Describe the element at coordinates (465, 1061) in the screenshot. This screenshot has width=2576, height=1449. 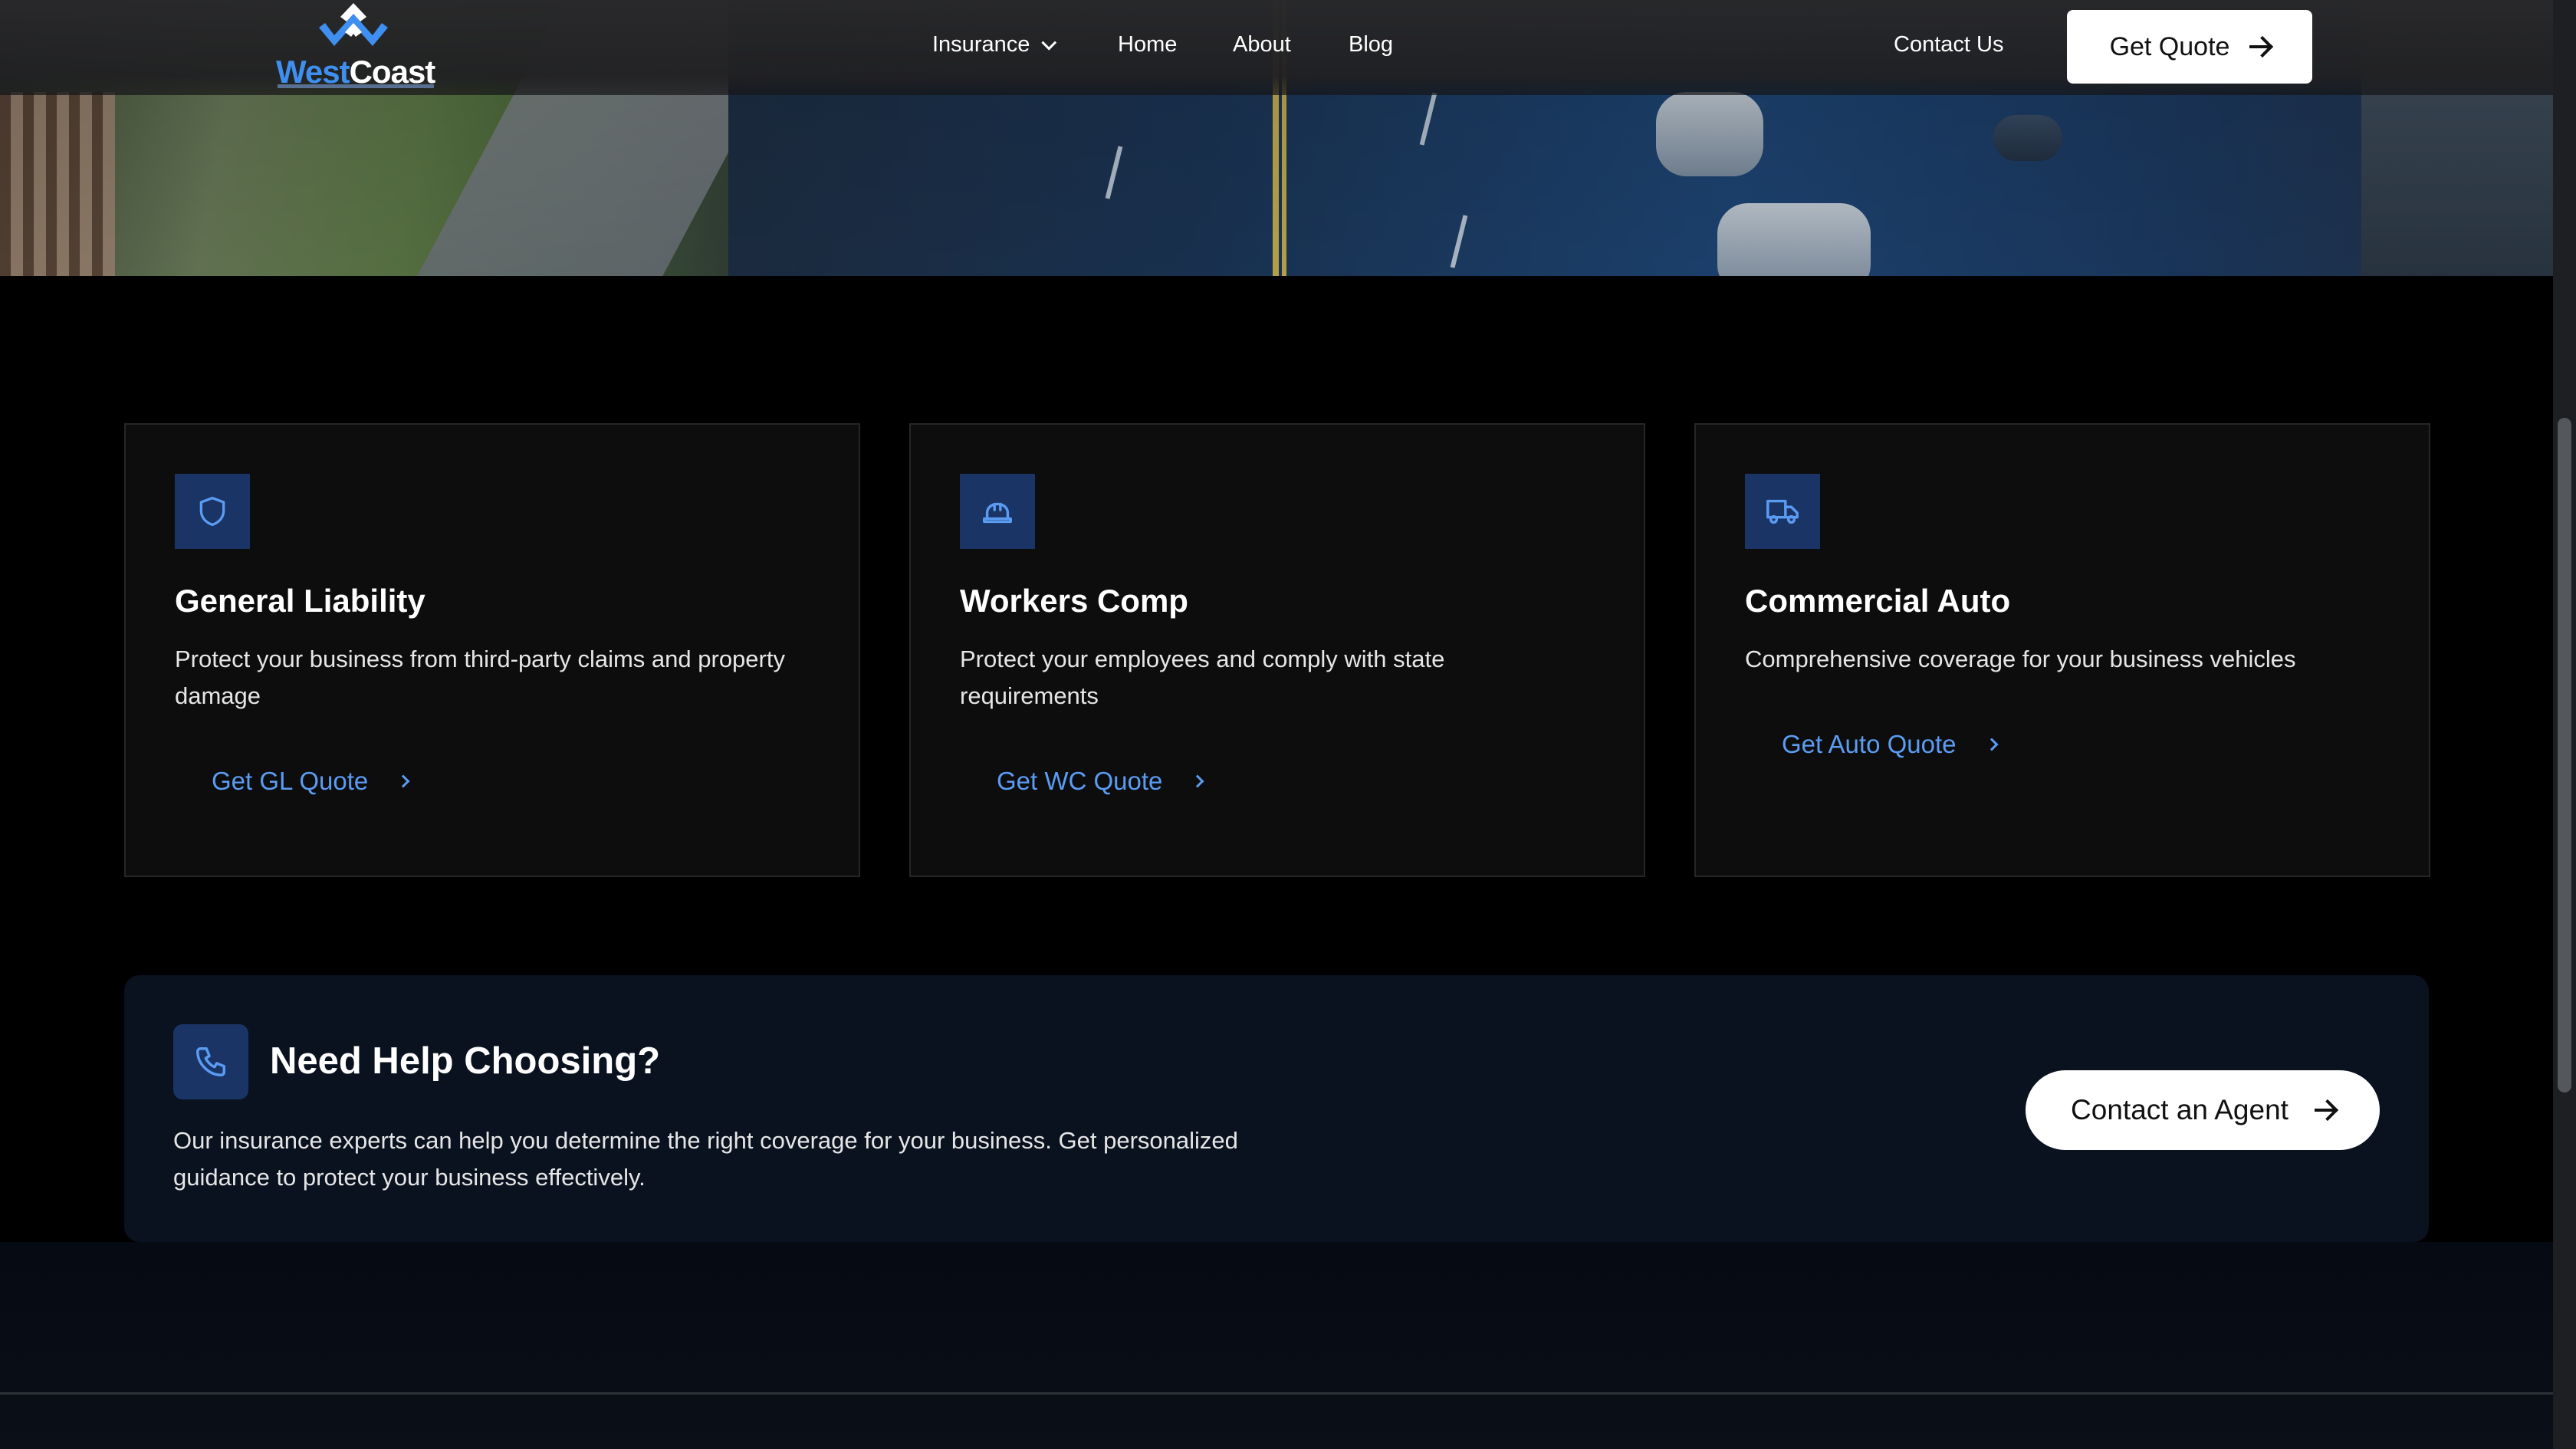
I see `help-title: Need Help Choosing?` at that location.